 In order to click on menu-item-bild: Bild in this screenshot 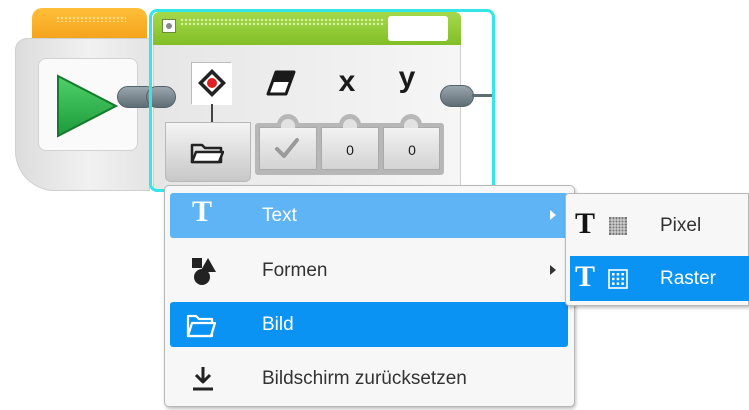, I will do `click(369, 324)`.